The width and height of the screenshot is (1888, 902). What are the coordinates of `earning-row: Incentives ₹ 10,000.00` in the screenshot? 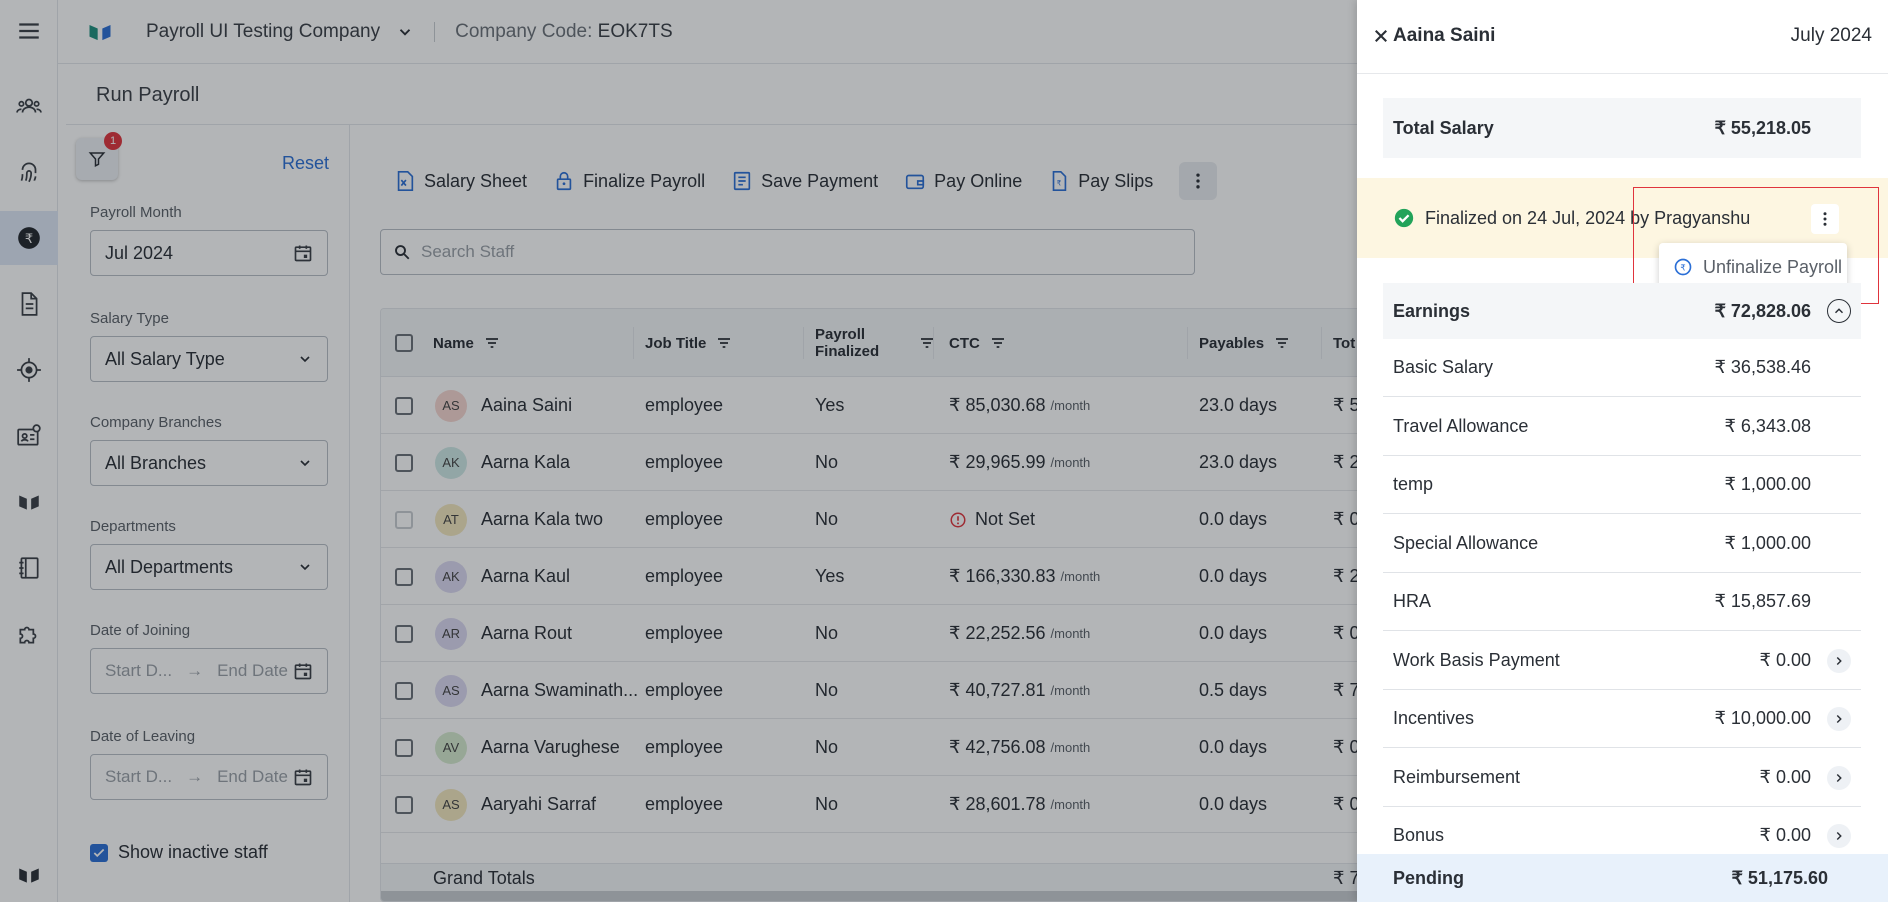 It's located at (1622, 719).